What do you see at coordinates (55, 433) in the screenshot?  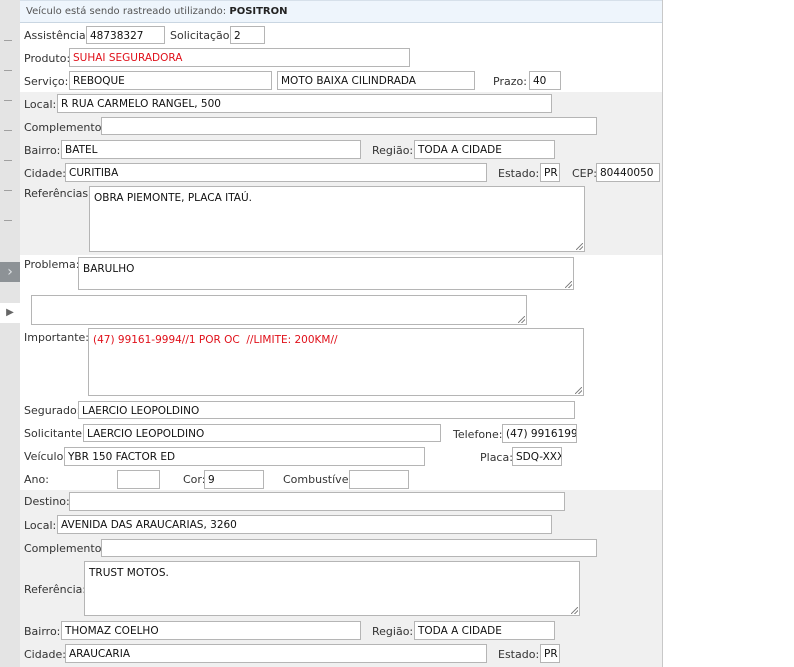 I see `solicitante-label: Solicitante:` at bounding box center [55, 433].